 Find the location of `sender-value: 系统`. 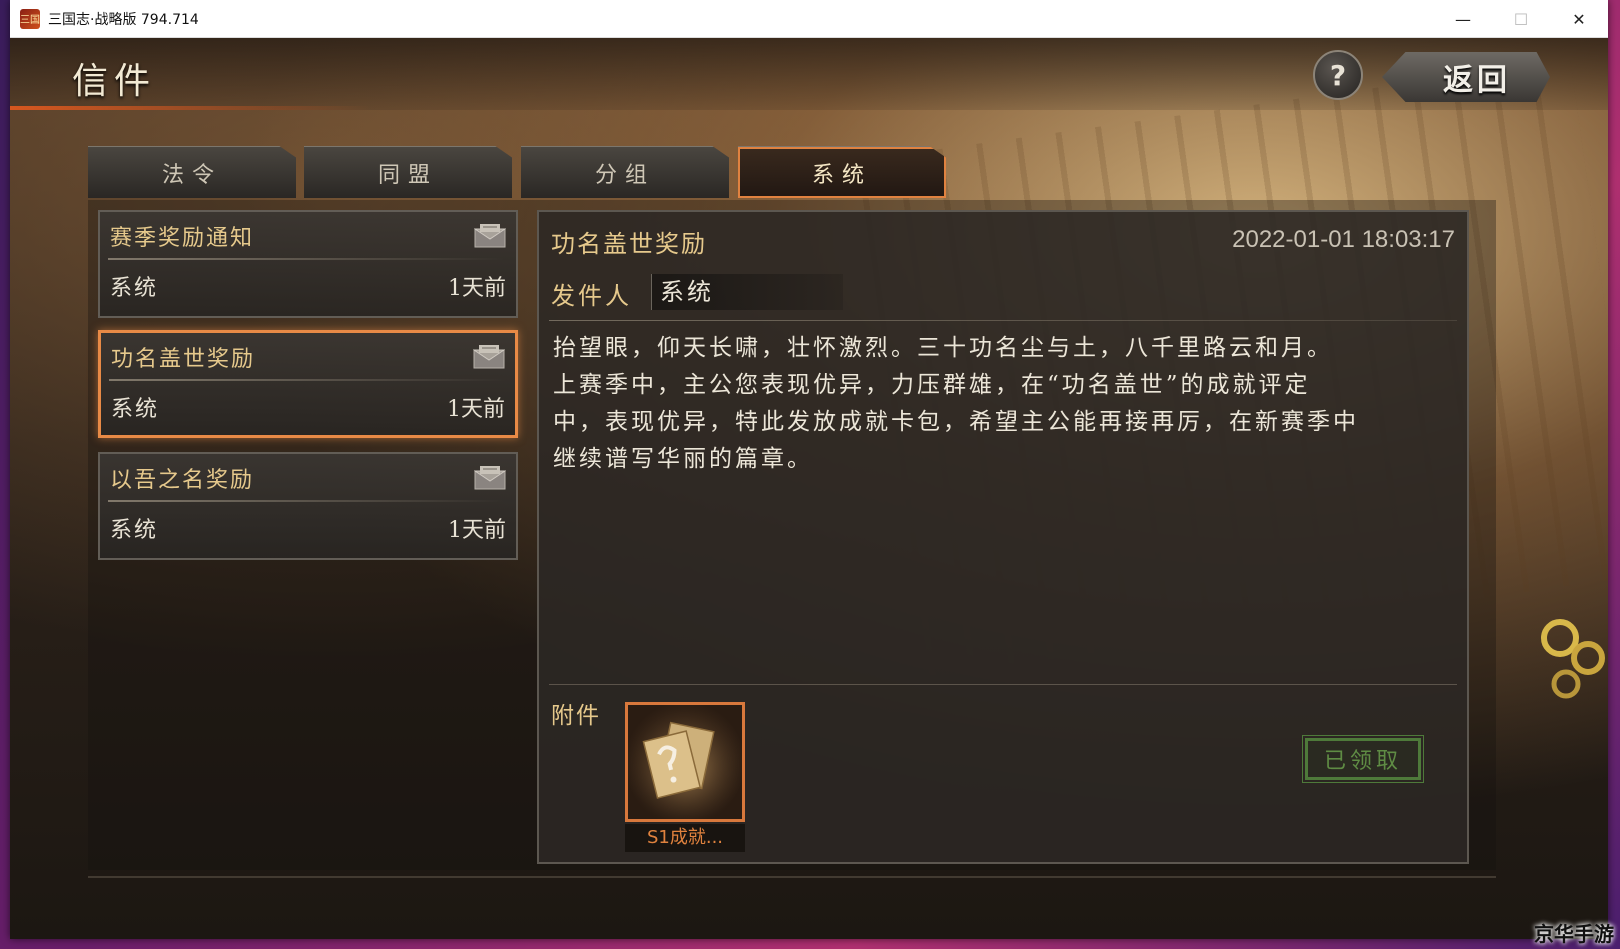

sender-value: 系统 is located at coordinates (747, 292).